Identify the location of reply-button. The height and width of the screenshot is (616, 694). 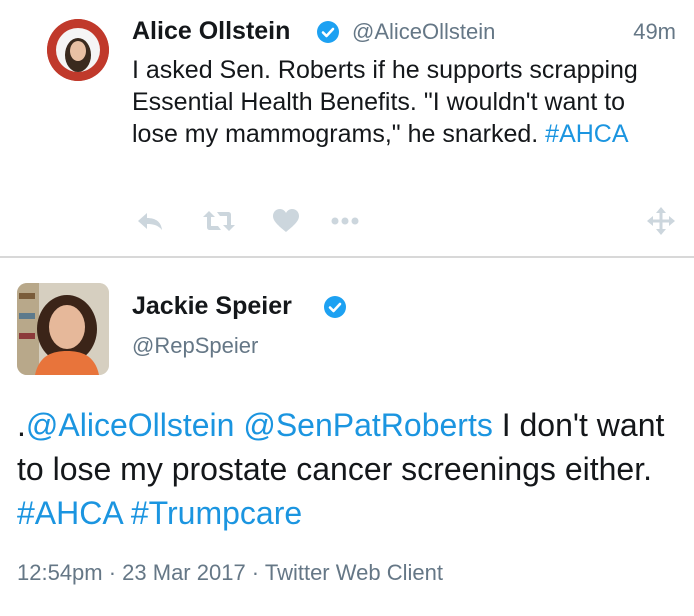
(150, 221).